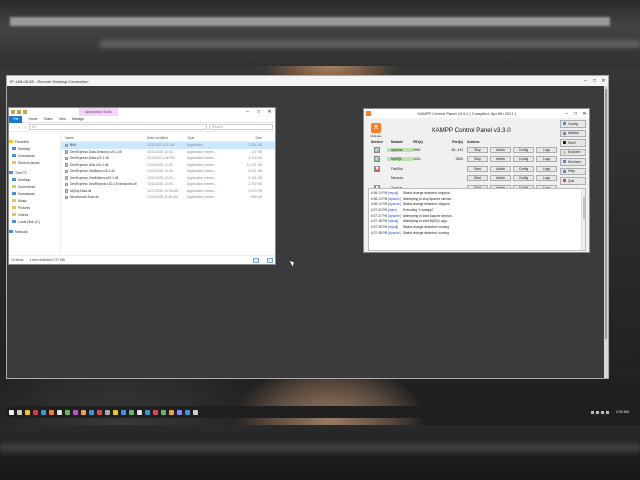  What do you see at coordinates (34, 214) in the screenshot?
I see `nav-item-videos: Videos` at bounding box center [34, 214].